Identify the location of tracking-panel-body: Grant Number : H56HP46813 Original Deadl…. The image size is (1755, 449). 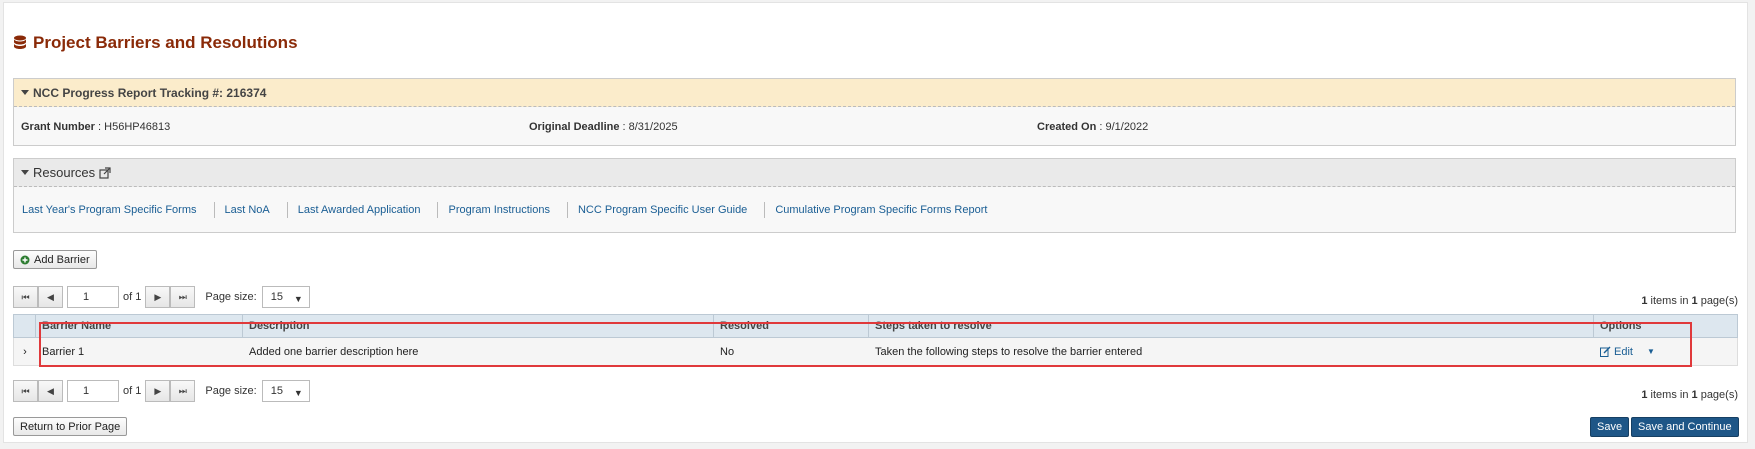
(874, 126).